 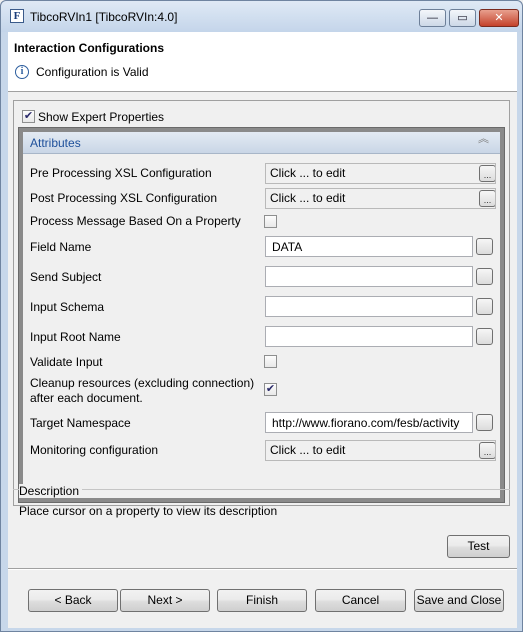 What do you see at coordinates (80, 423) in the screenshot?
I see `property-label: Target Namespace` at bounding box center [80, 423].